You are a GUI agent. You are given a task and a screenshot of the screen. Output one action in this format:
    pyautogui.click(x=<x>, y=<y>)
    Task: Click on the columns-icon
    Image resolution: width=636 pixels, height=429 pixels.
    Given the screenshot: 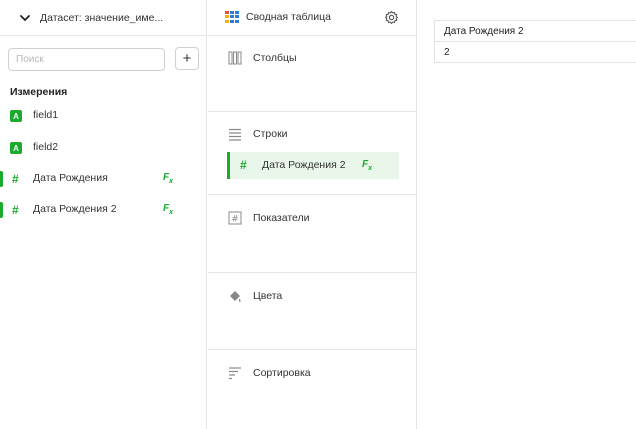 What is the action you would take?
    pyautogui.click(x=235, y=58)
    